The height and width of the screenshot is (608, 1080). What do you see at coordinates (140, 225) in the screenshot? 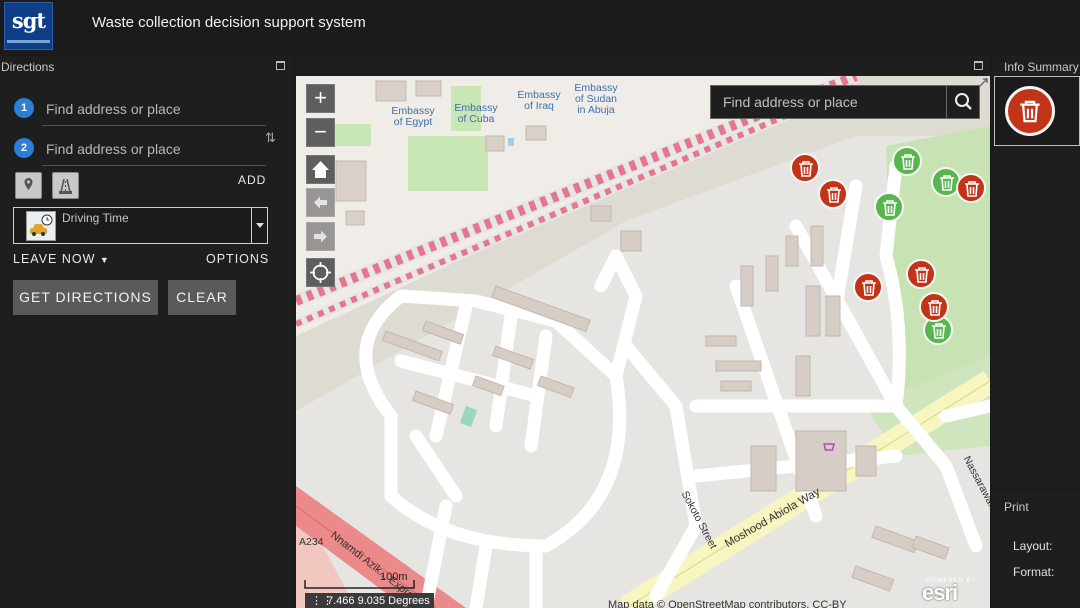
I see `travel-mode-select: Driving Time` at bounding box center [140, 225].